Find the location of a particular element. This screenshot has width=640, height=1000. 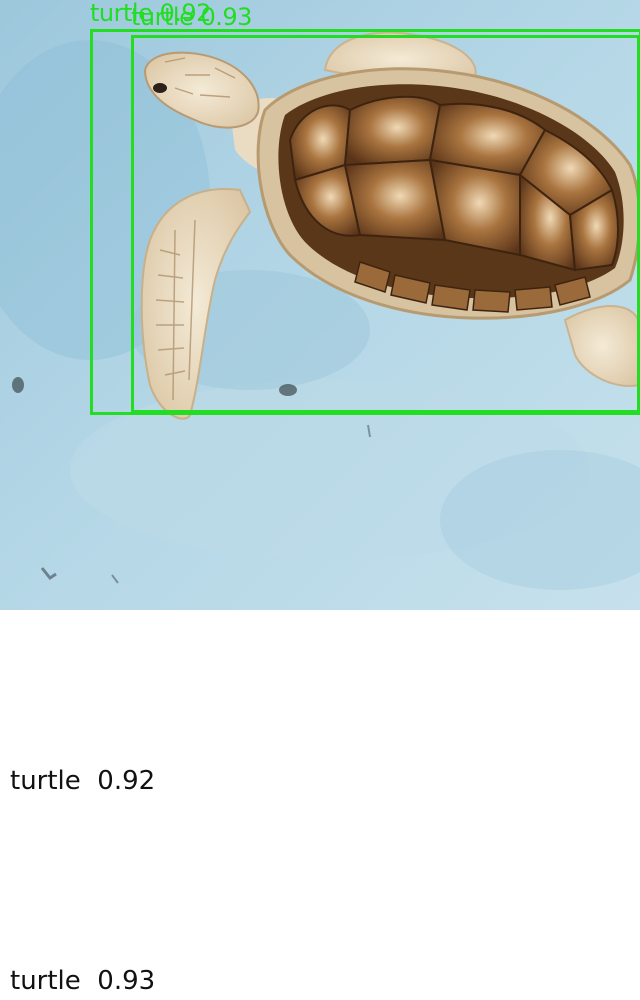

caption-detection-1: turtle 0.92 is located at coordinates (83, 781).